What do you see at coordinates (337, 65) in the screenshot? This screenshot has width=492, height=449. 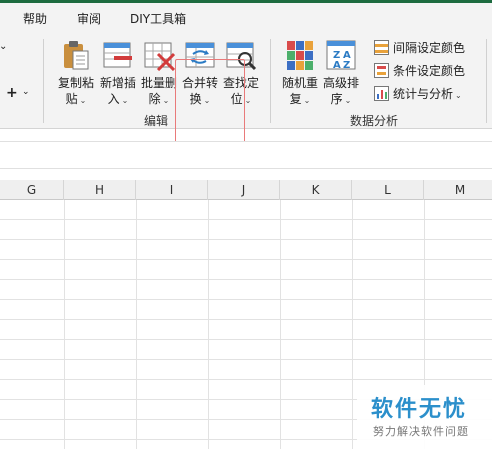 I see `svg-text: A` at bounding box center [337, 65].